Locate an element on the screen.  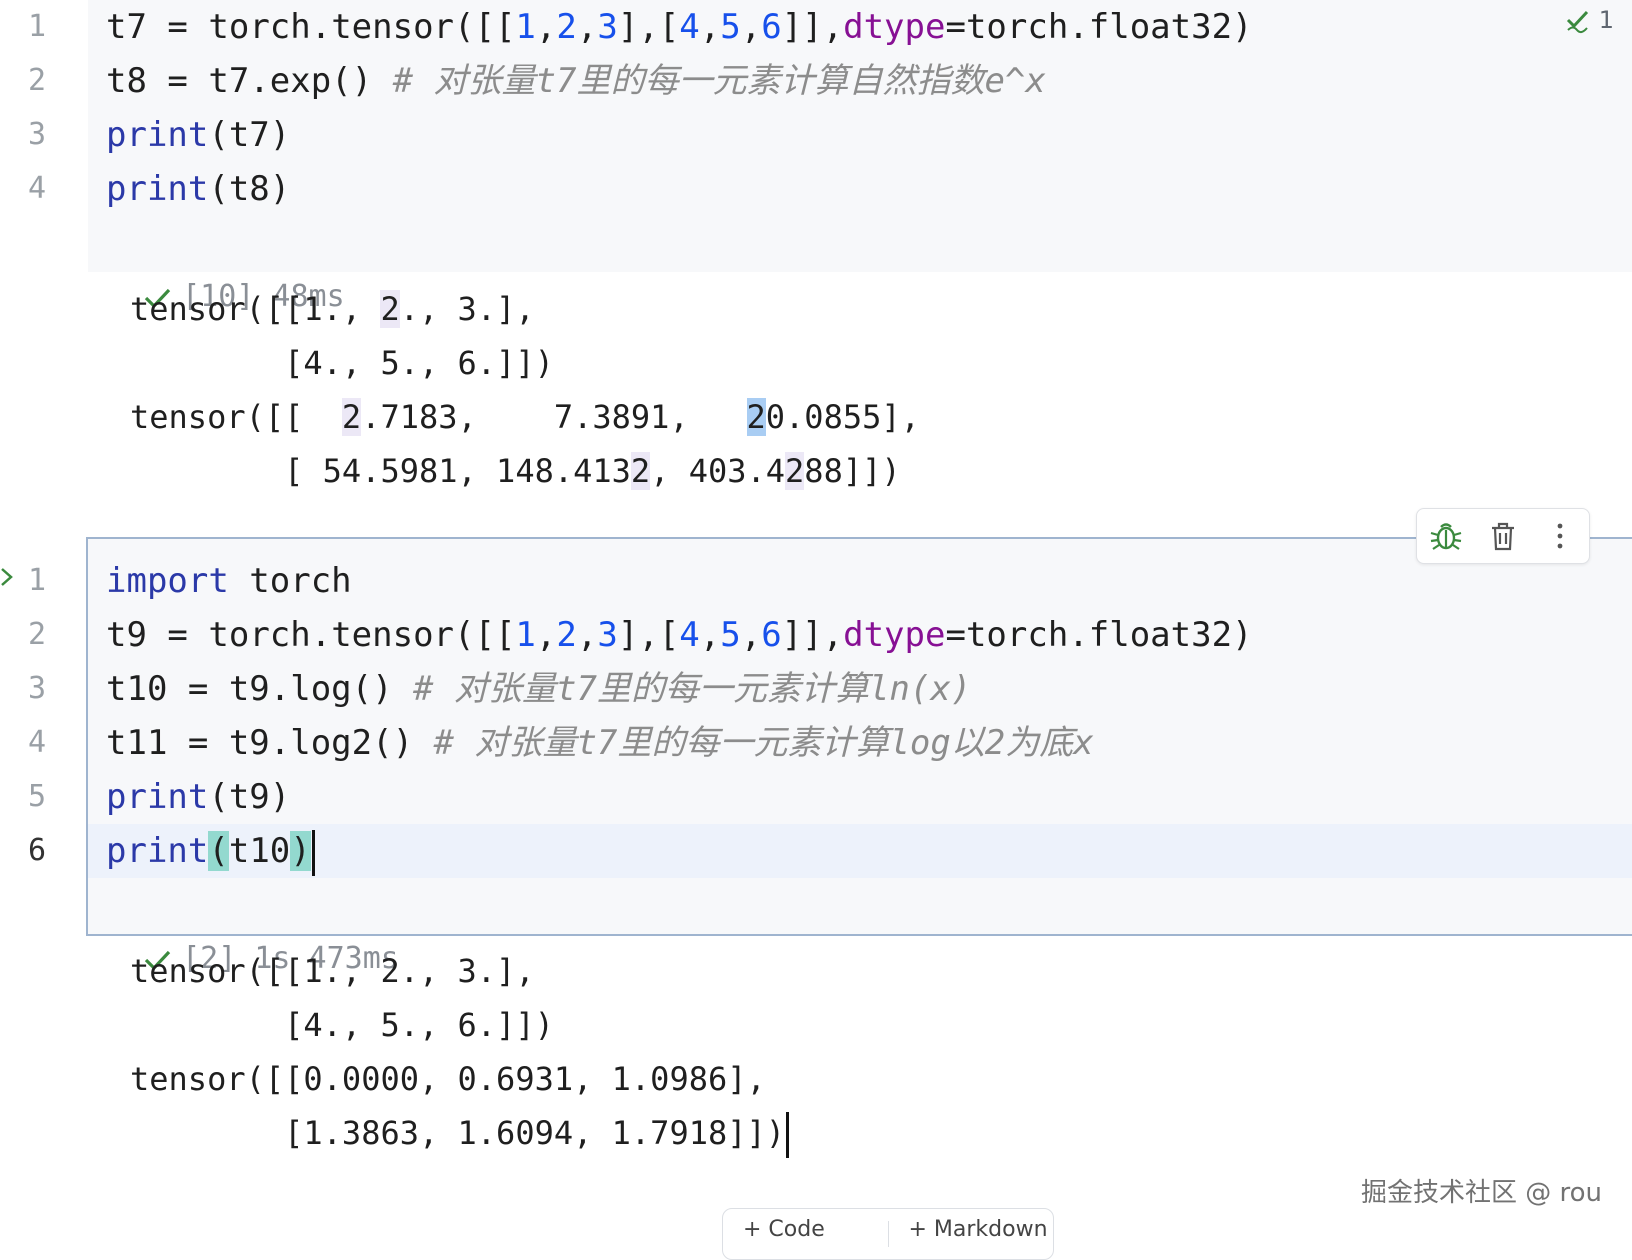
vertical-dots-icon is located at coordinates (1560, 536).